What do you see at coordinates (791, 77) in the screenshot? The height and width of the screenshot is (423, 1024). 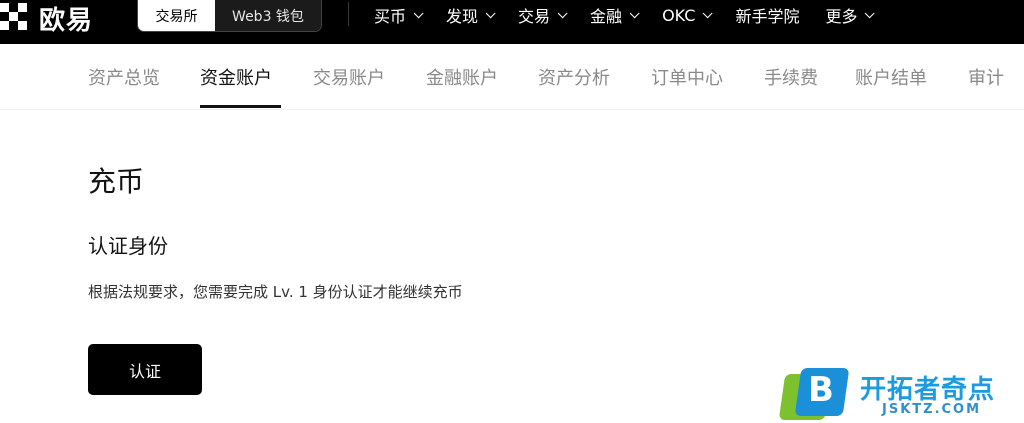 I see `subnav-fees: 手续费` at bounding box center [791, 77].